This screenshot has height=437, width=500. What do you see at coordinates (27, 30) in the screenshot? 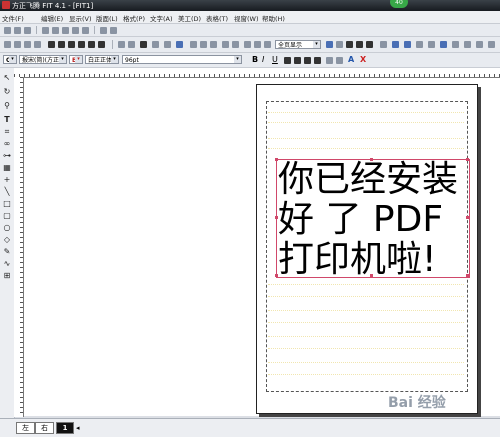
I see `save-icon` at bounding box center [27, 30].